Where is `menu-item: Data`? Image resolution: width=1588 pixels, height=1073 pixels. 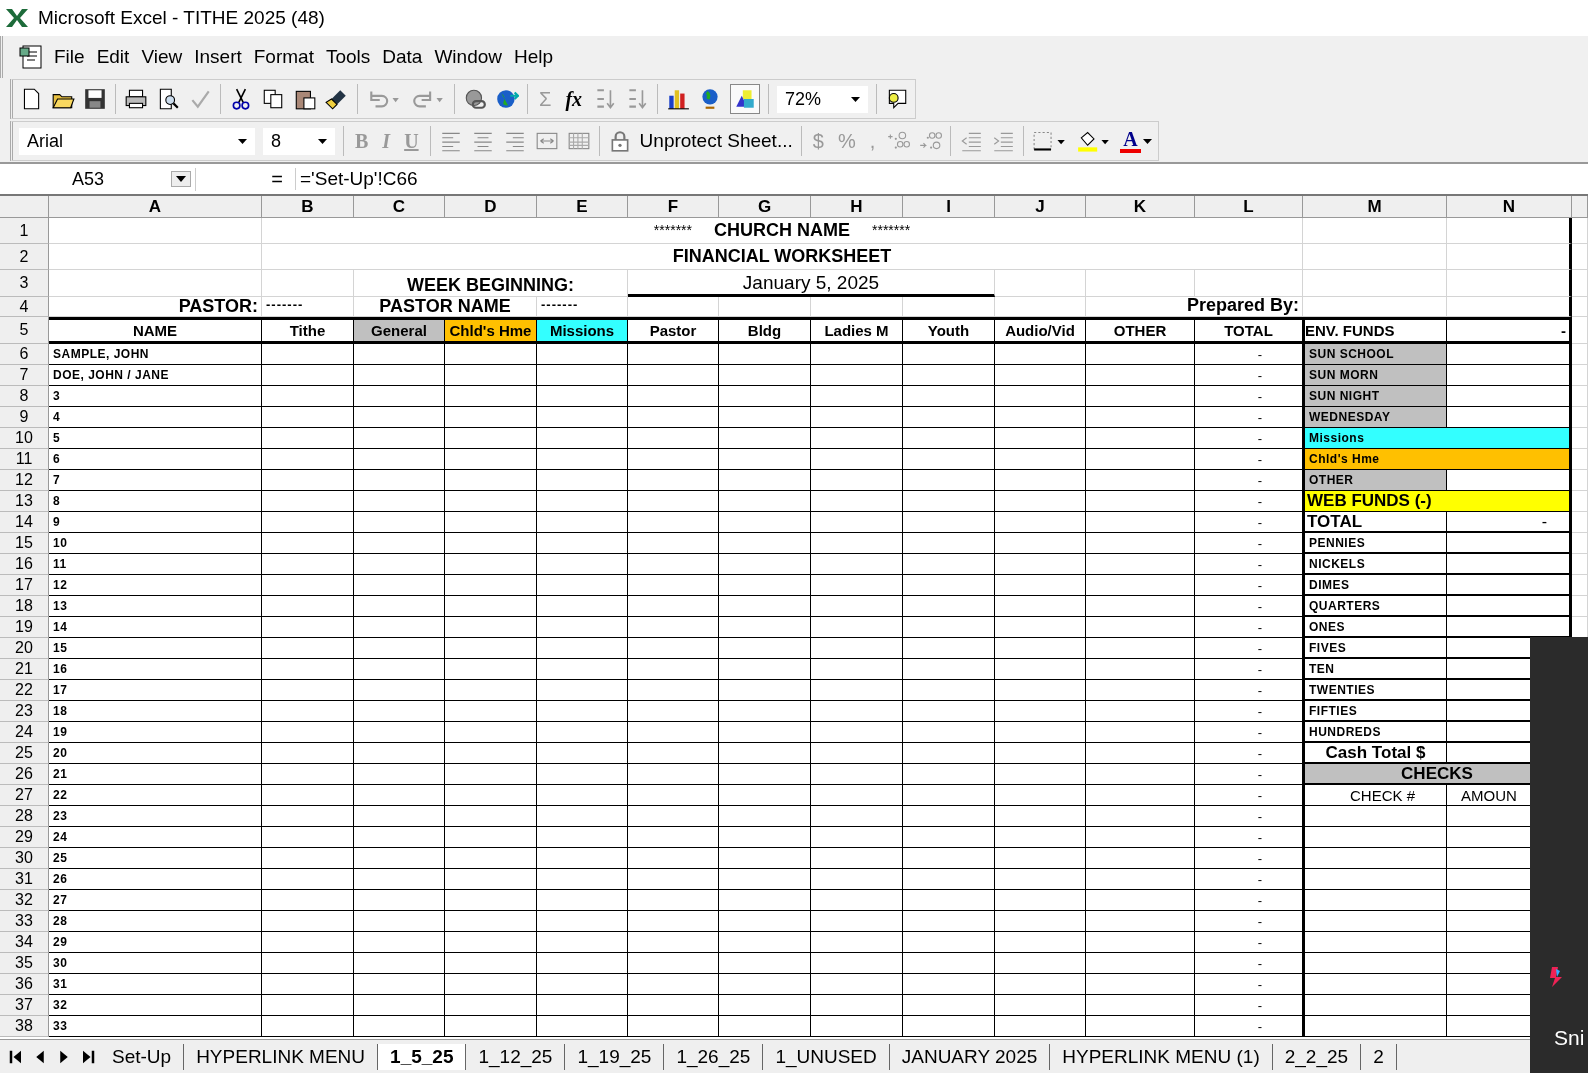
menu-item: Data is located at coordinates (402, 57).